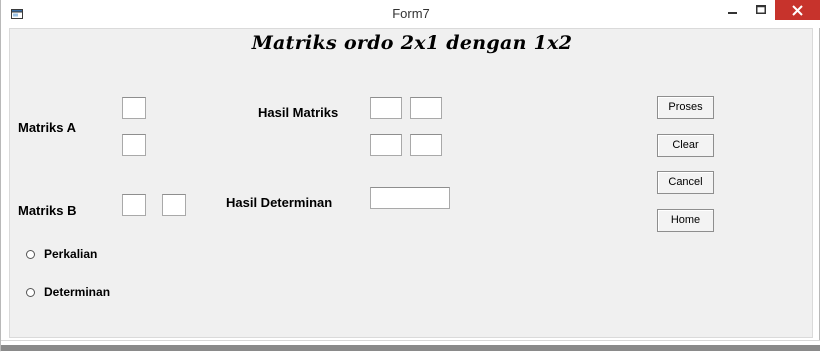  Describe the element at coordinates (685, 107) in the screenshot. I see `proses-button: Proses` at that location.